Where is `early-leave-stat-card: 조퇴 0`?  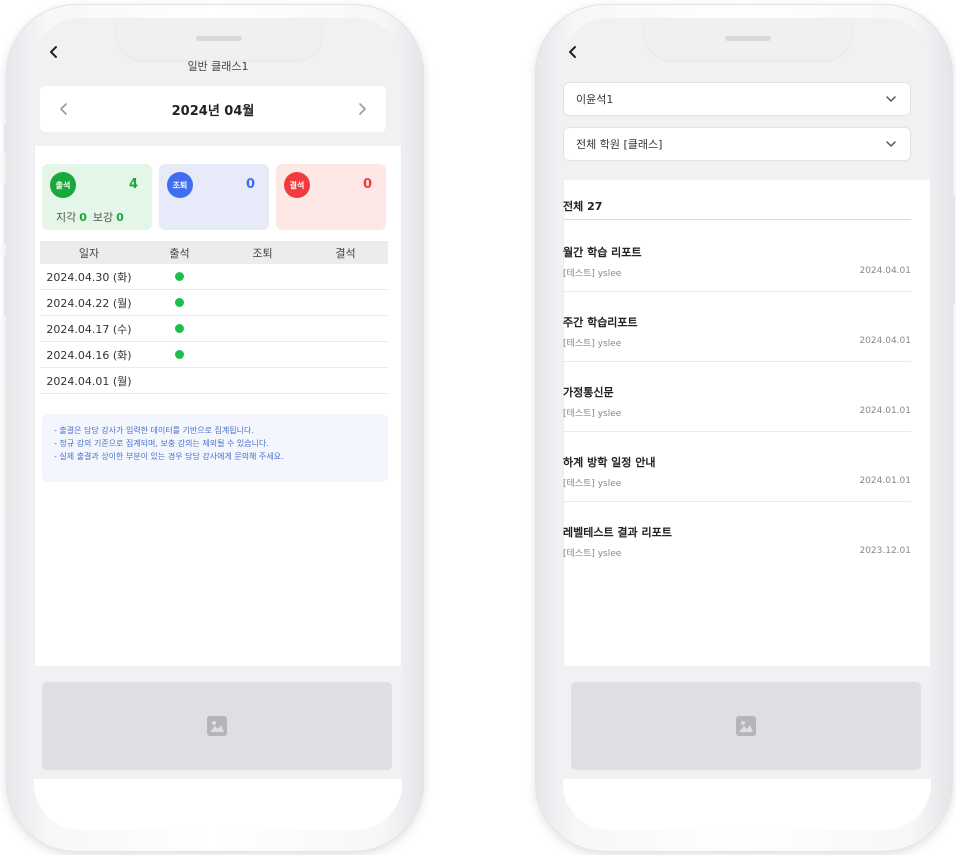
early-leave-stat-card: 조퇴 0 is located at coordinates (214, 197).